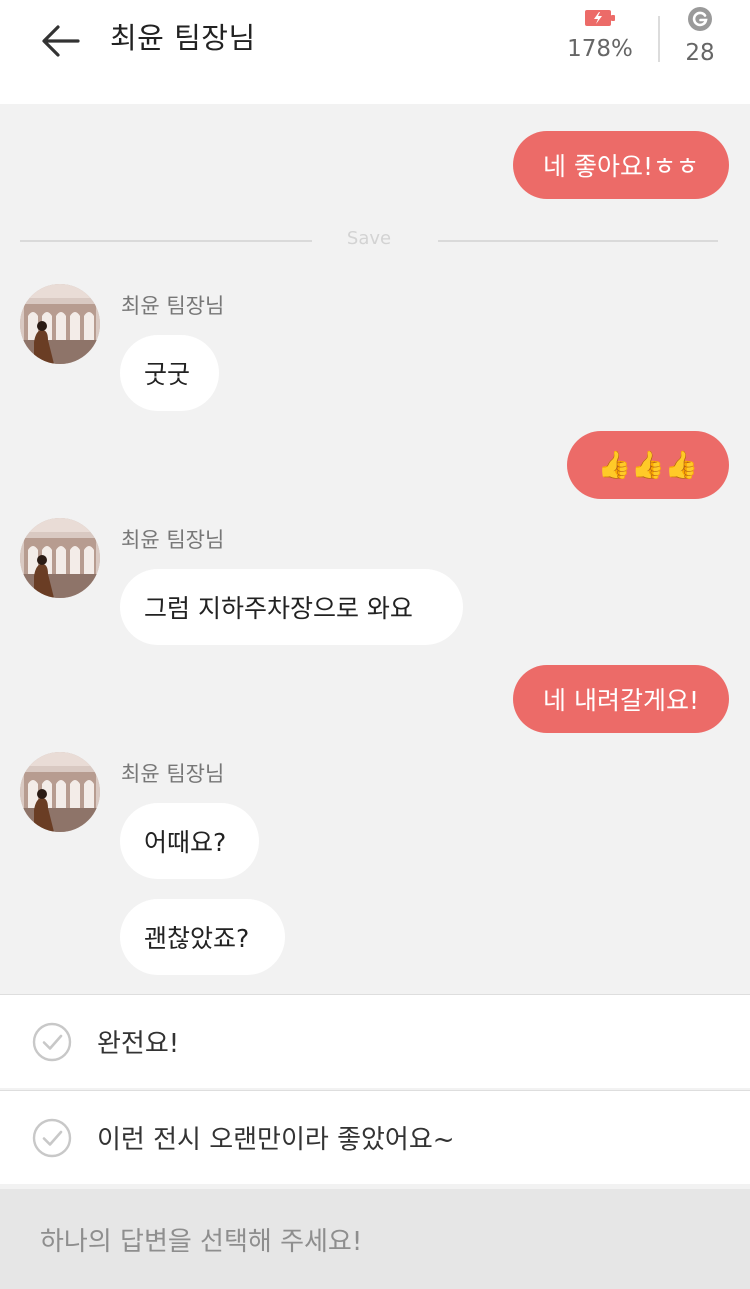 The width and height of the screenshot is (750, 1289). What do you see at coordinates (183, 38) in the screenshot?
I see `chat-title: 최윤 팀장님` at bounding box center [183, 38].